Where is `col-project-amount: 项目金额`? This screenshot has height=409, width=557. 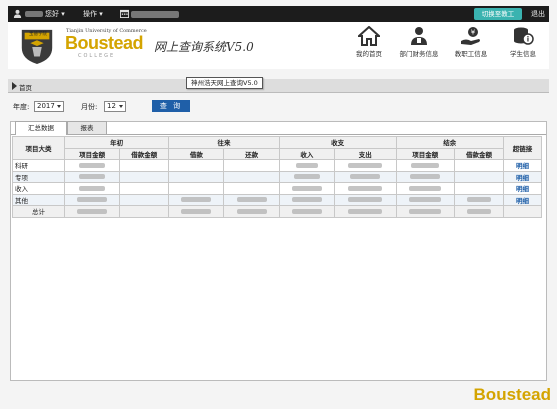 col-project-amount: 项目金额 is located at coordinates (92, 153).